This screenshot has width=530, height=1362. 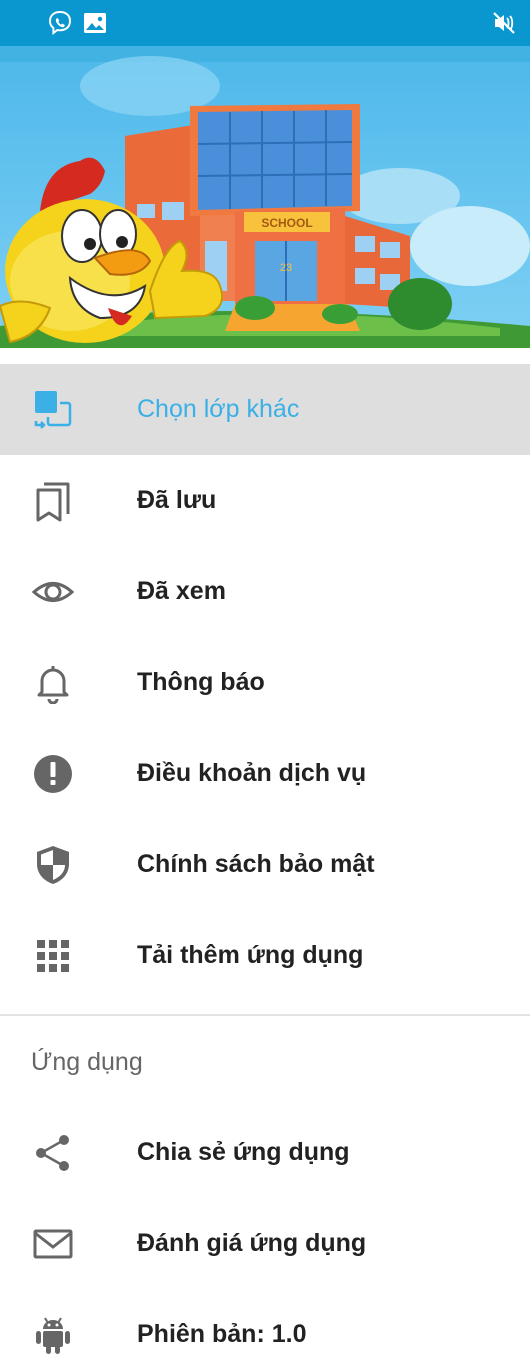 I want to click on menu-item-more-apps: Tải thêm ứng dụng, so click(x=265, y=955).